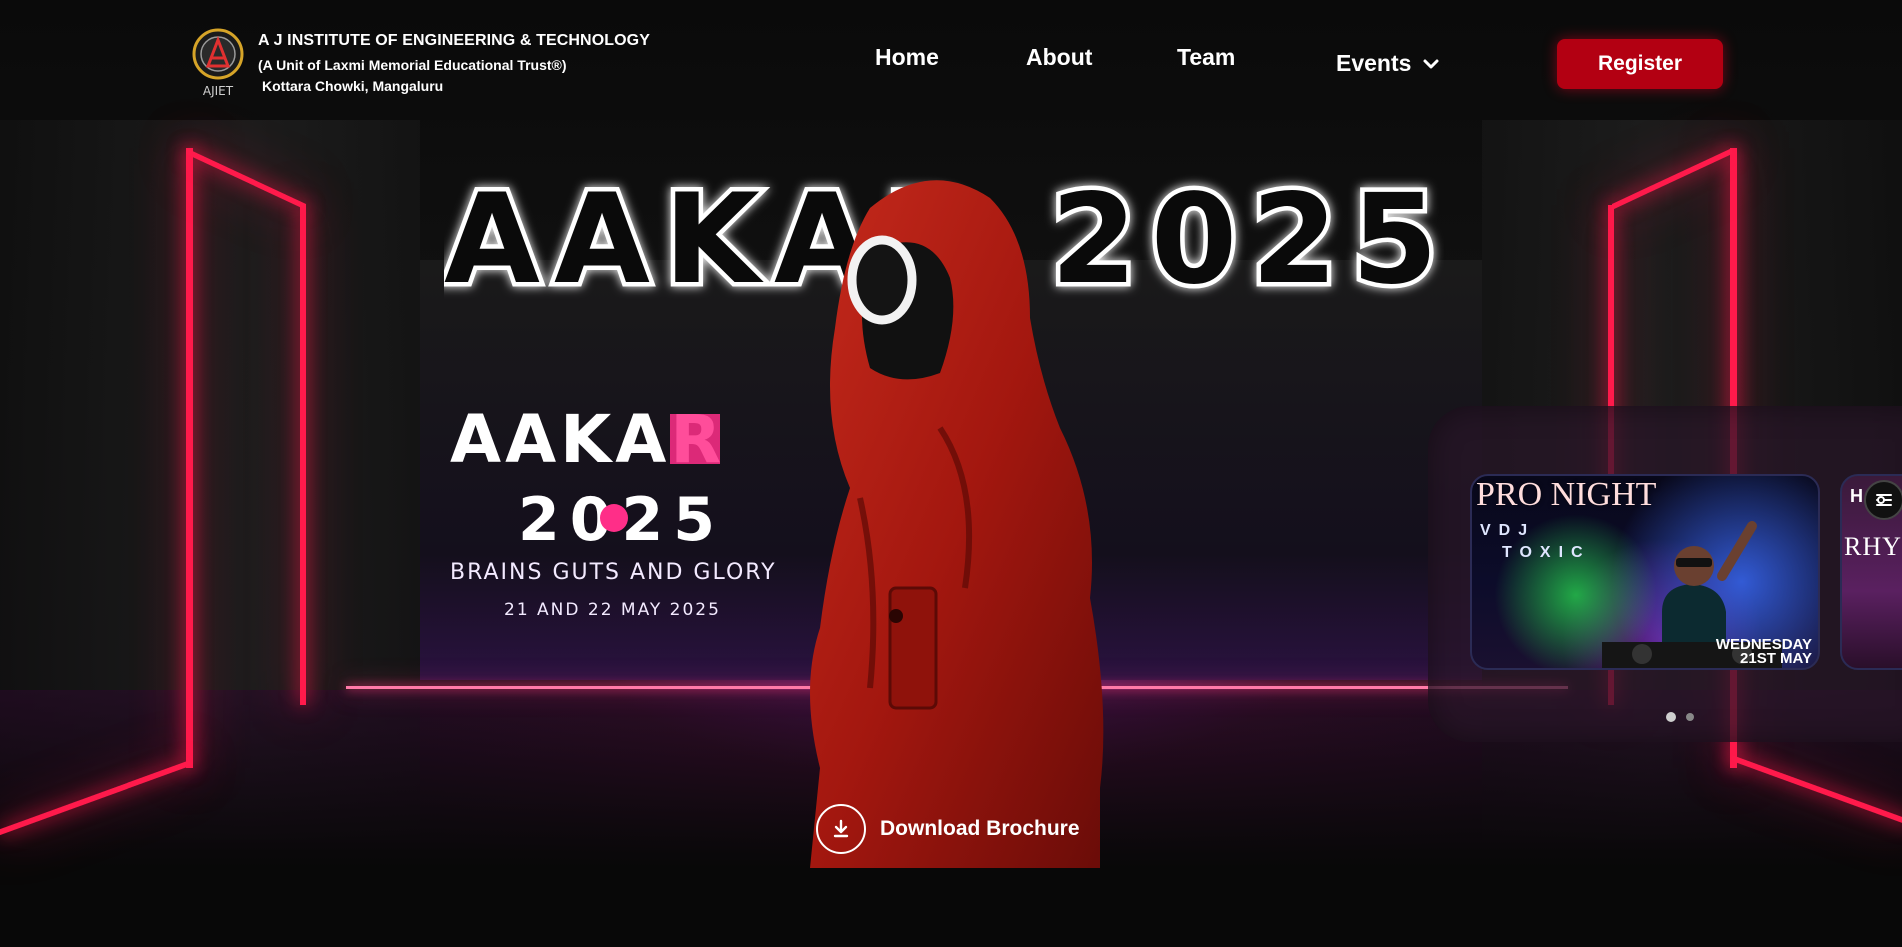 Image resolution: width=1902 pixels, height=947 pixels. Describe the element at coordinates (841, 829) in the screenshot. I see `download-icon` at that location.